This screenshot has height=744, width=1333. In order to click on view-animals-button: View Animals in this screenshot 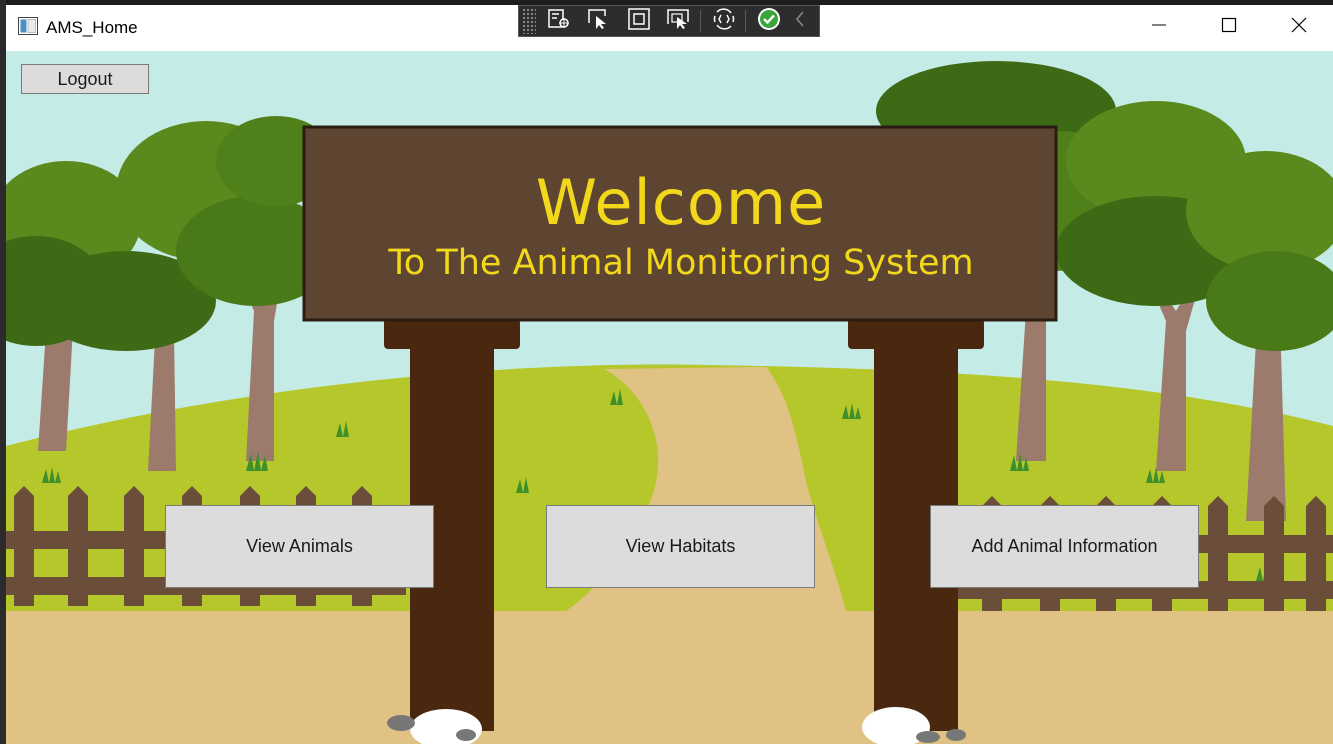, I will do `click(299, 546)`.